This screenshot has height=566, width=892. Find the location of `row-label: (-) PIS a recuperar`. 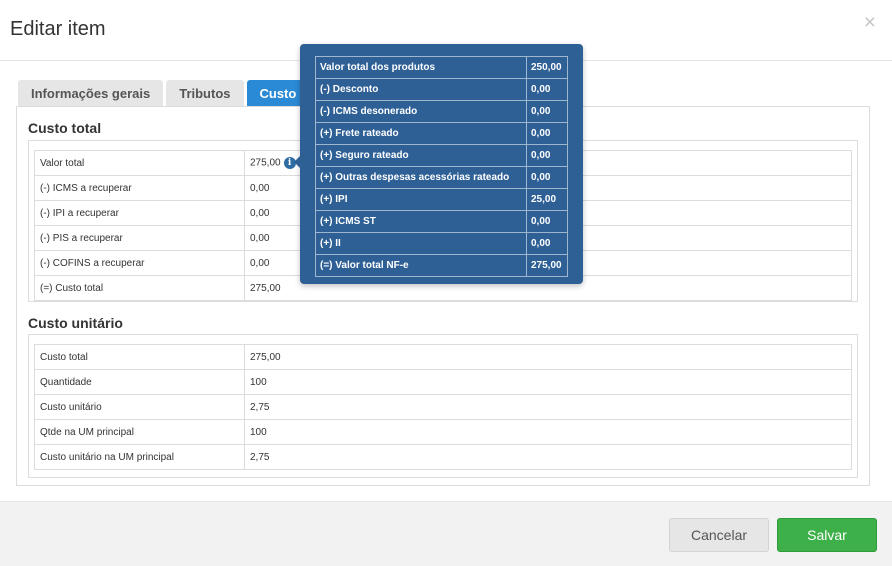

row-label: (-) PIS a recuperar is located at coordinates (139, 238).